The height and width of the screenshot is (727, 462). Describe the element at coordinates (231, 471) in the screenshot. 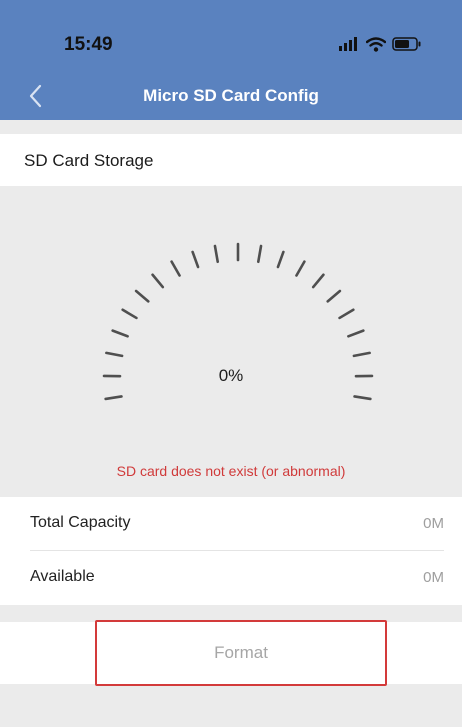

I see `sd-card-error-message: SD card does not exist (or abnormal)` at that location.